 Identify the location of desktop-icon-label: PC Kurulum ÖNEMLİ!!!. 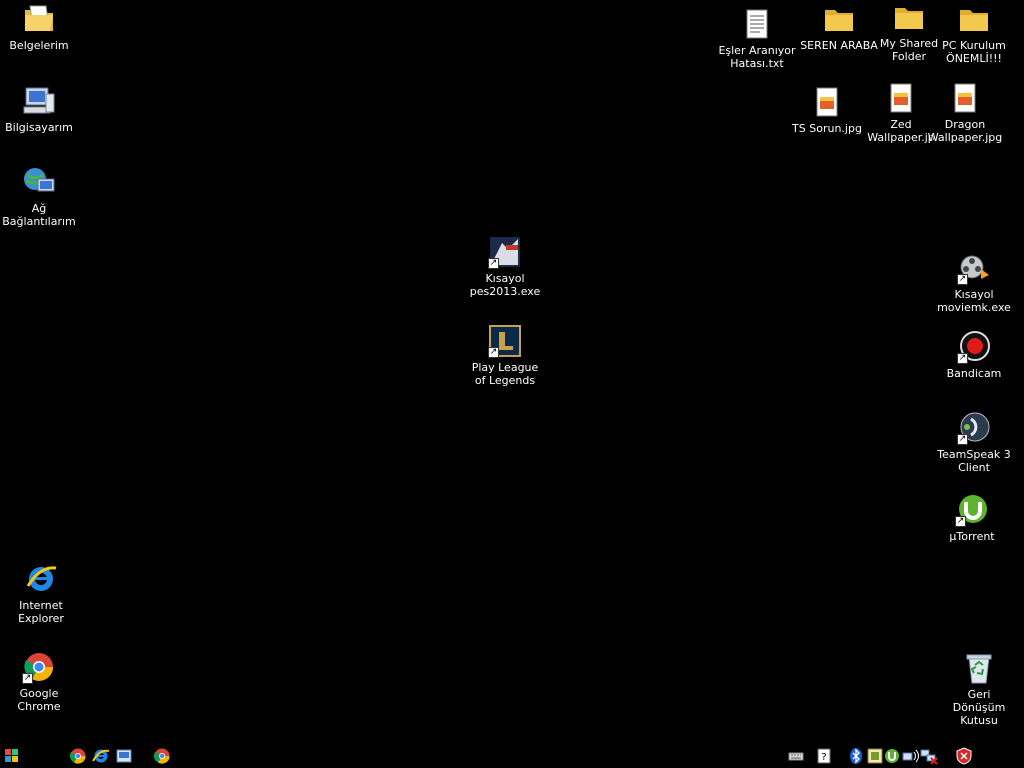
(974, 52).